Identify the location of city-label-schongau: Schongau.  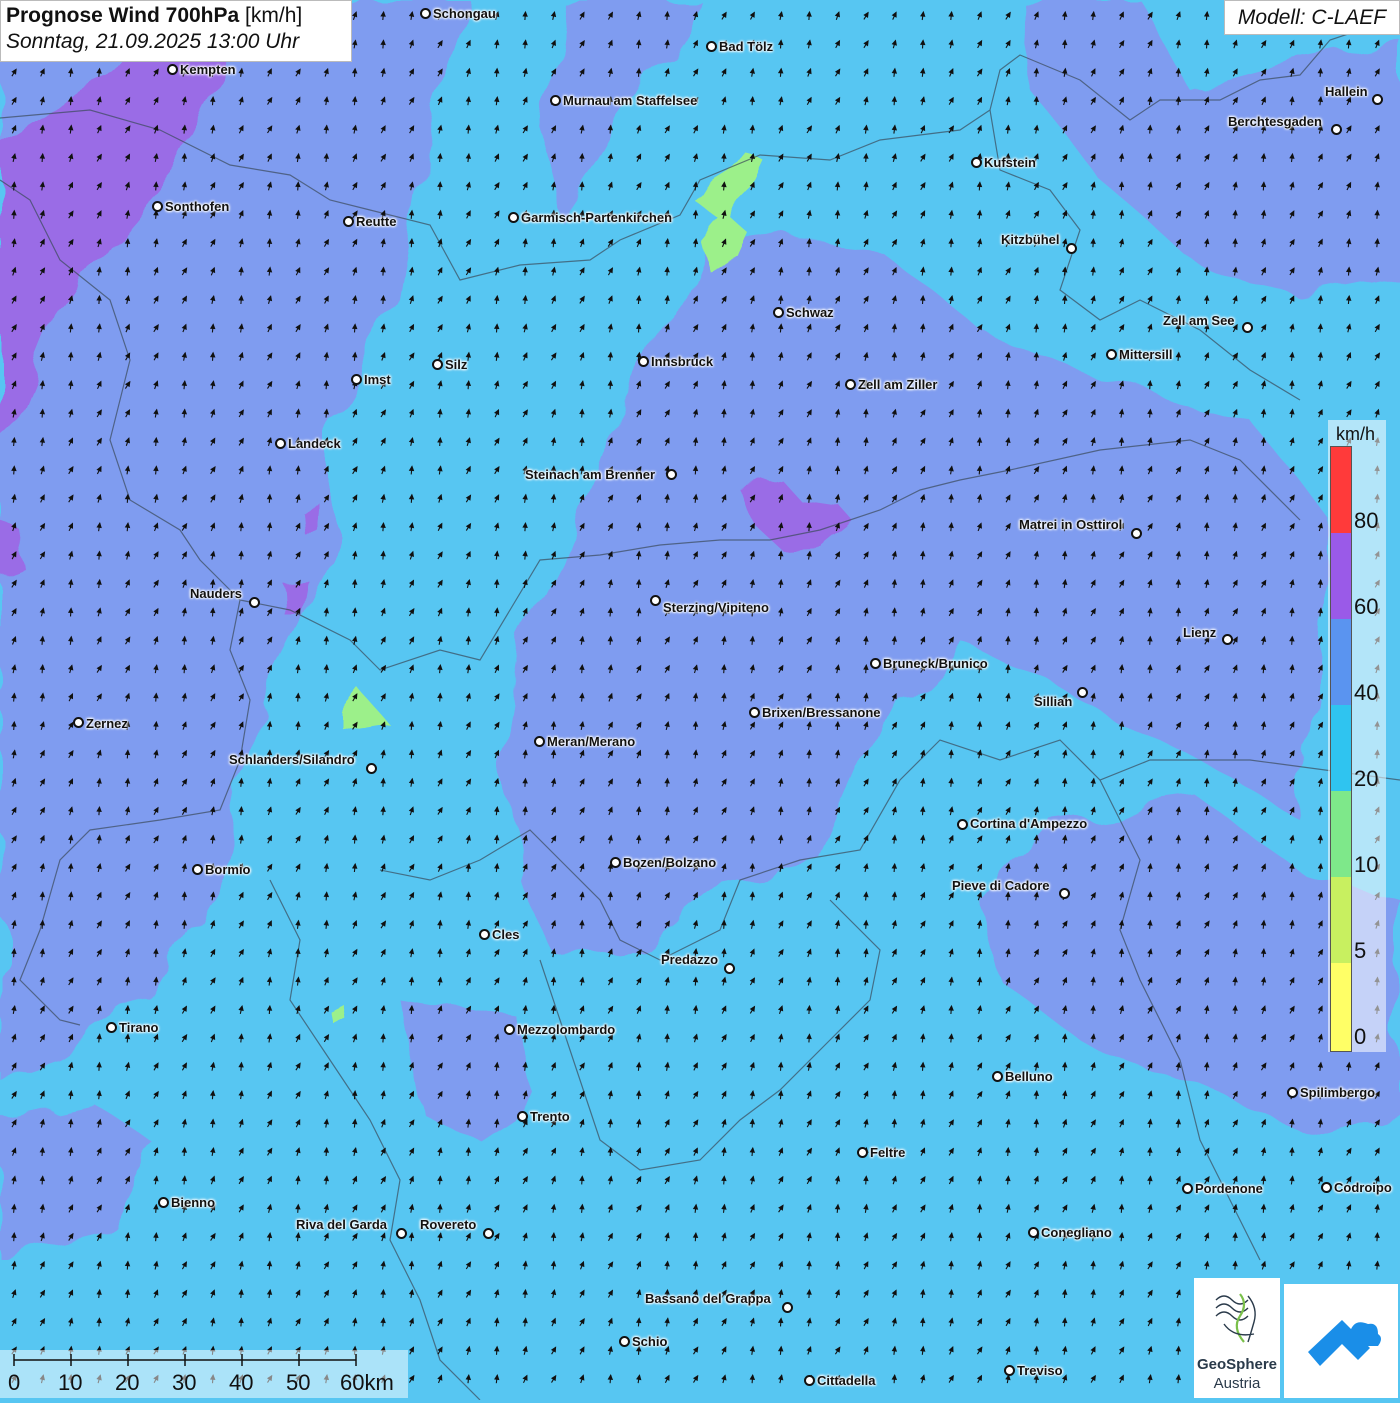
(464, 13).